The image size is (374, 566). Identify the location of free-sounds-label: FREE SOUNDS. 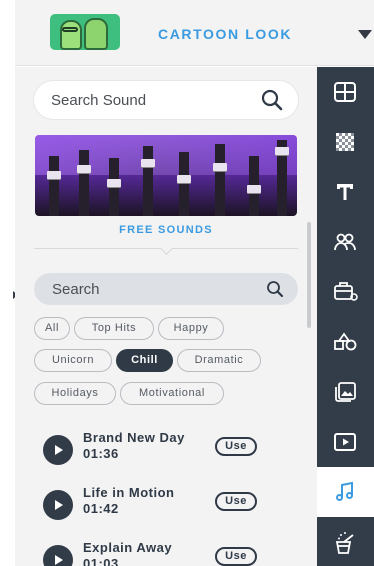
(166, 230).